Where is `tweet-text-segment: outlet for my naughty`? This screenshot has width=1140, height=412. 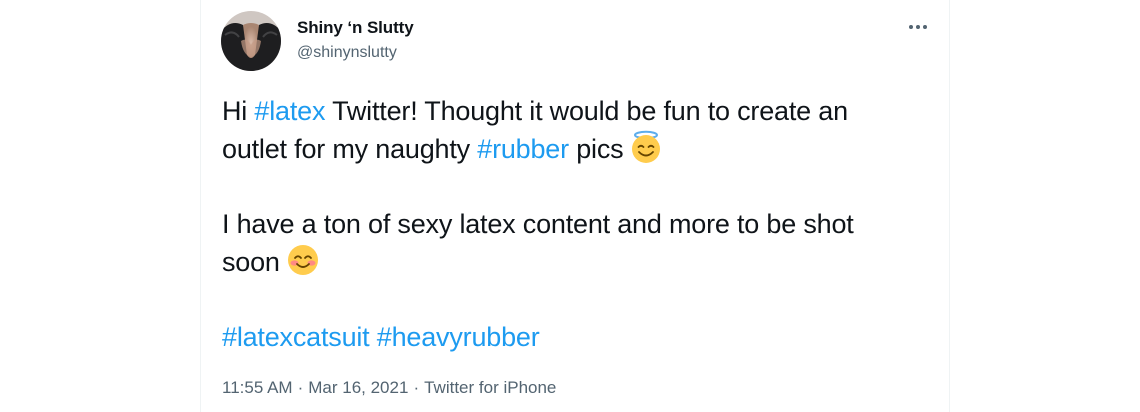
tweet-text-segment: outlet for my naughty is located at coordinates (350, 149).